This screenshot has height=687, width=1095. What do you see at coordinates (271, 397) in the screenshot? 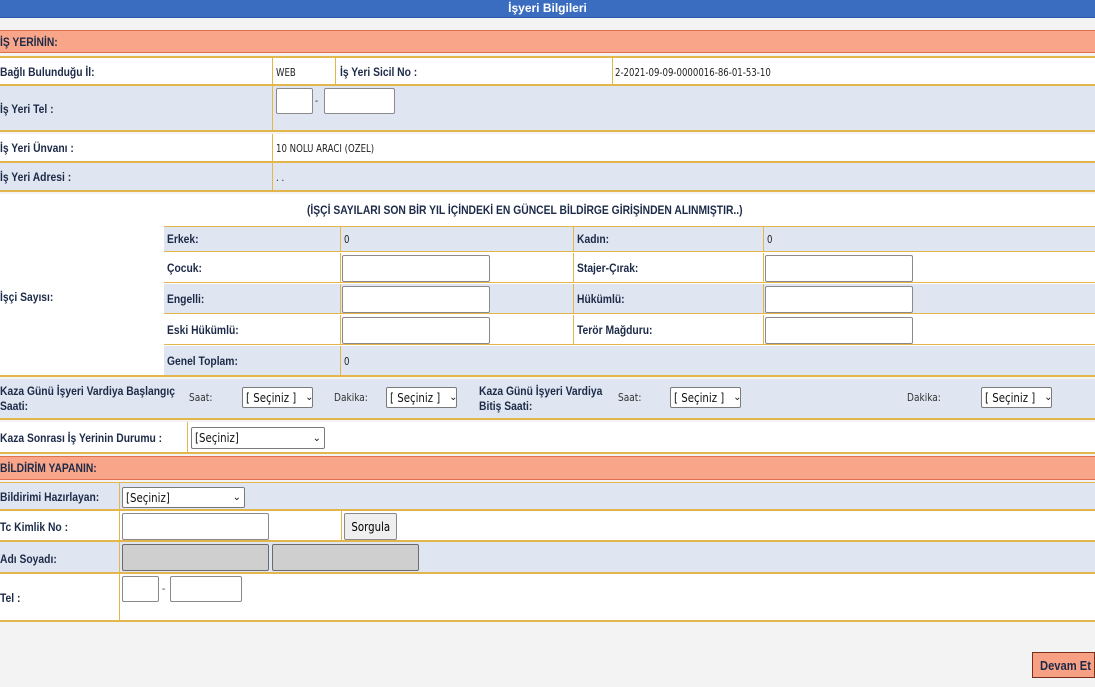
I see `vardiya-start-saat-value: [ Seçiniz ]` at bounding box center [271, 397].